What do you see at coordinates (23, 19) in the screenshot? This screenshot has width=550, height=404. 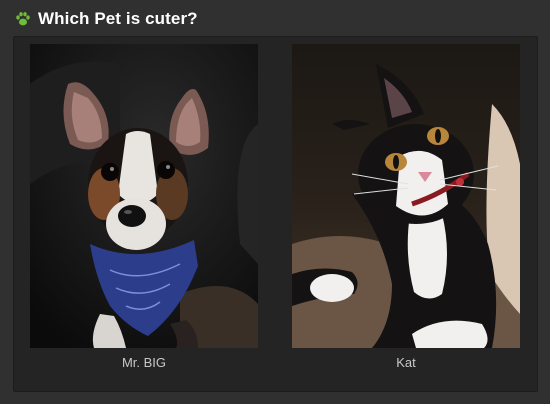 I see `paw-icon` at bounding box center [23, 19].